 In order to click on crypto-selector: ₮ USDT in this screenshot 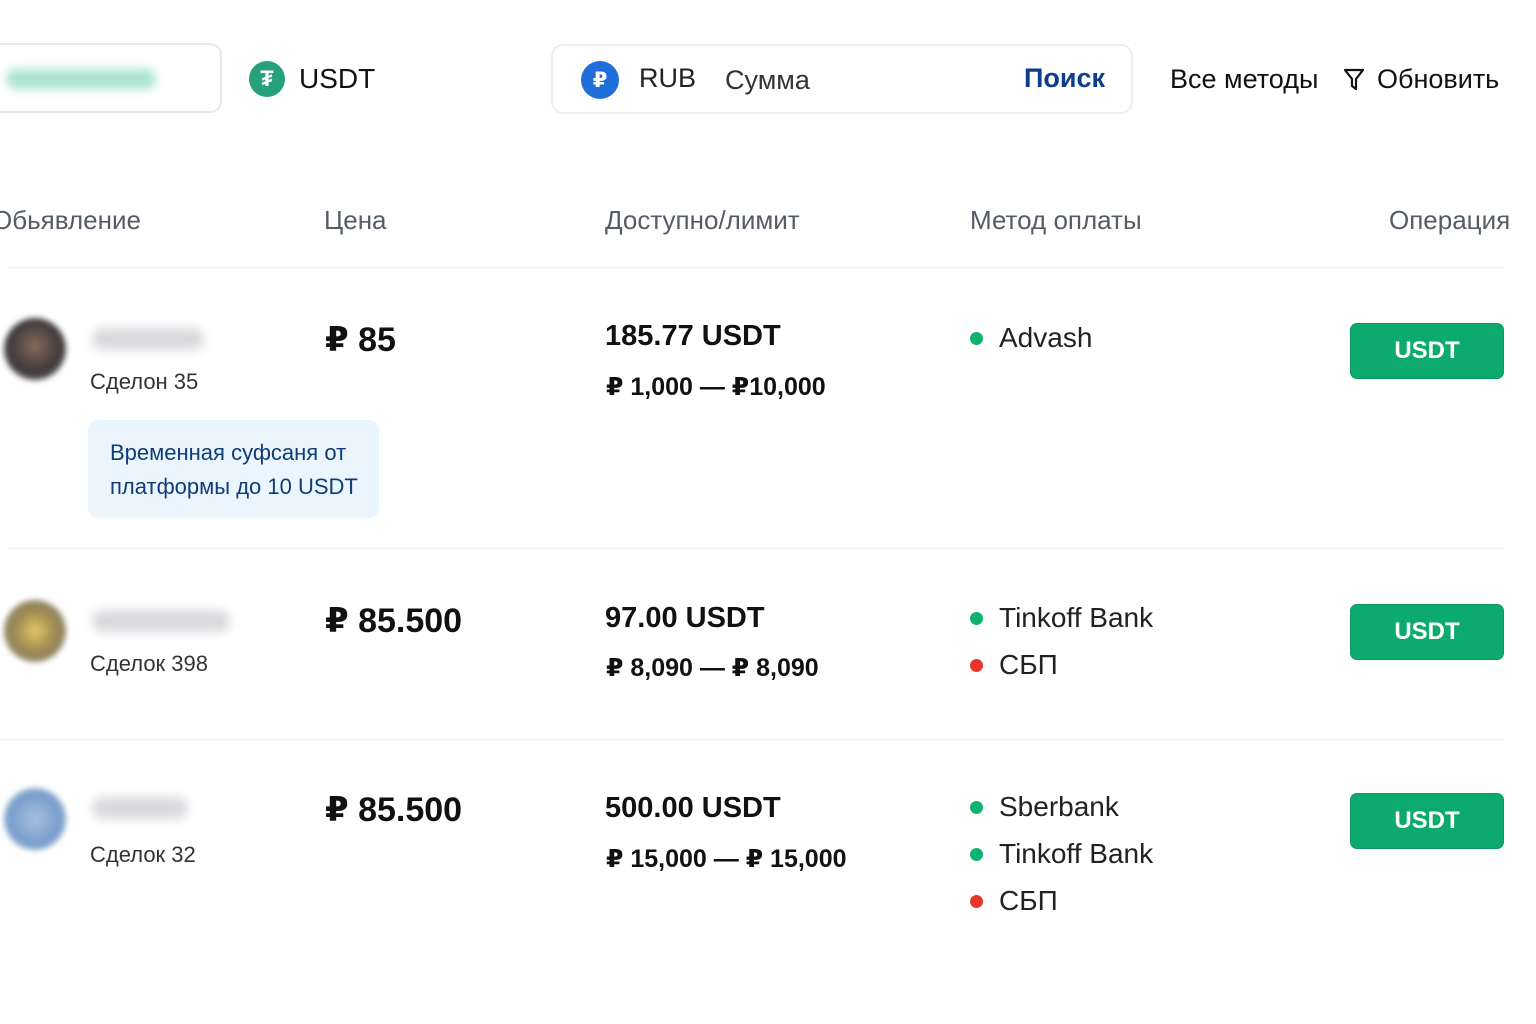, I will do `click(312, 79)`.